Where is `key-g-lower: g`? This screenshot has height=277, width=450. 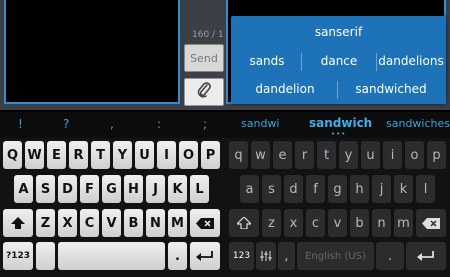 key-g-lower: g is located at coordinates (337, 189).